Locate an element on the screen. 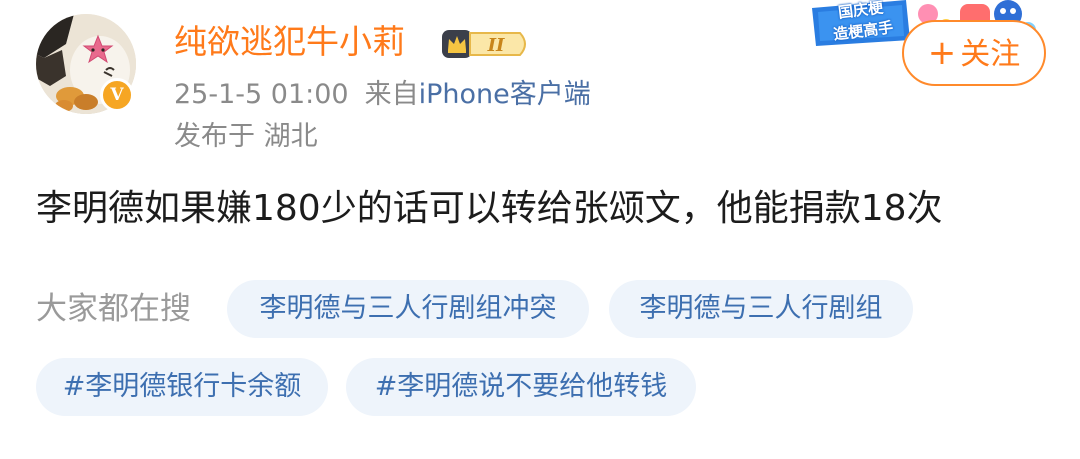 This screenshot has height=459, width=1080. verified-badge-icon: V is located at coordinates (117, 95).